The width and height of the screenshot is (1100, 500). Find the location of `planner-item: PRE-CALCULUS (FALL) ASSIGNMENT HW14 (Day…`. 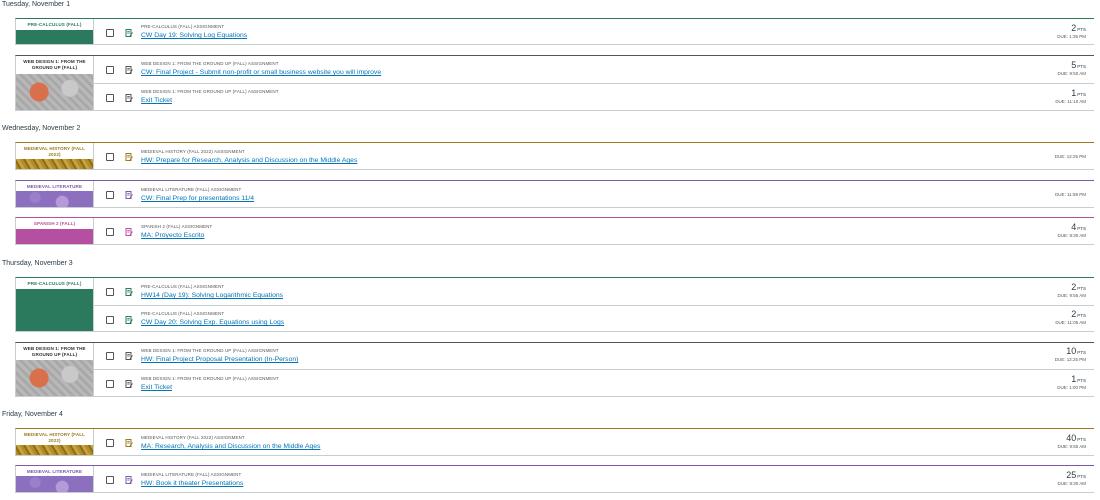

planner-item: PRE-CALCULUS (FALL) ASSIGNMENT HW14 (Day… is located at coordinates (594, 292).